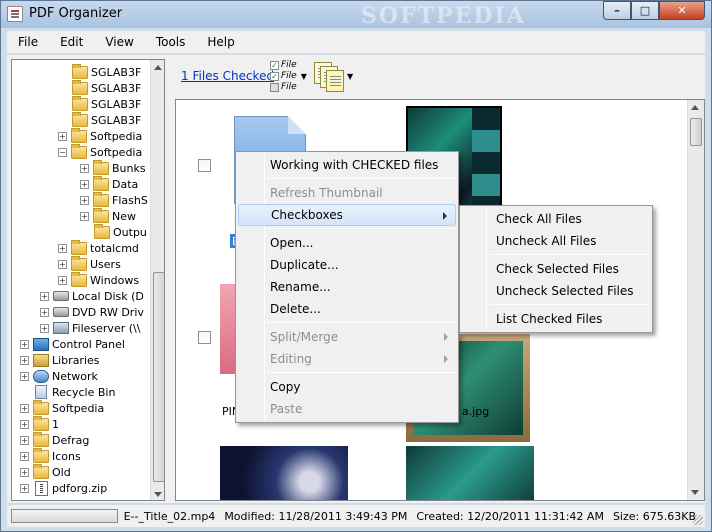 The width and height of the screenshot is (712, 532). I want to click on menu-item-label: Paste, so click(286, 409).